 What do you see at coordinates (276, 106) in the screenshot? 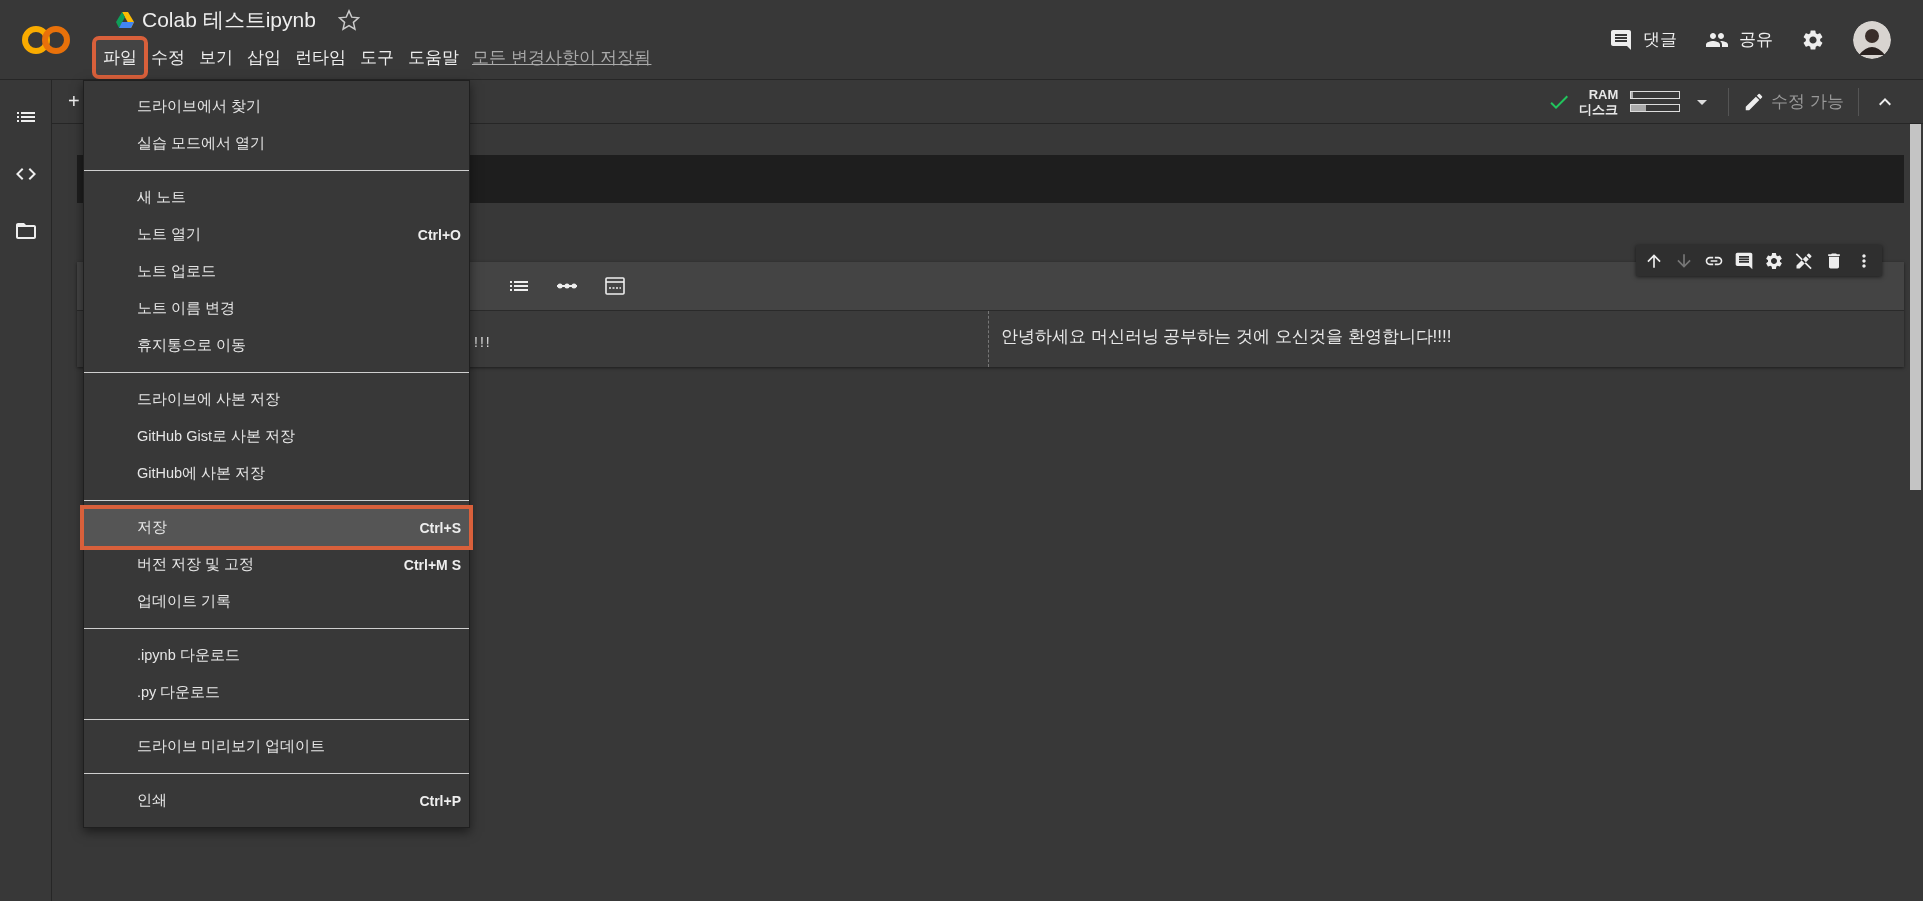
I see `menu-option: 드라이브에서 찾기` at bounding box center [276, 106].